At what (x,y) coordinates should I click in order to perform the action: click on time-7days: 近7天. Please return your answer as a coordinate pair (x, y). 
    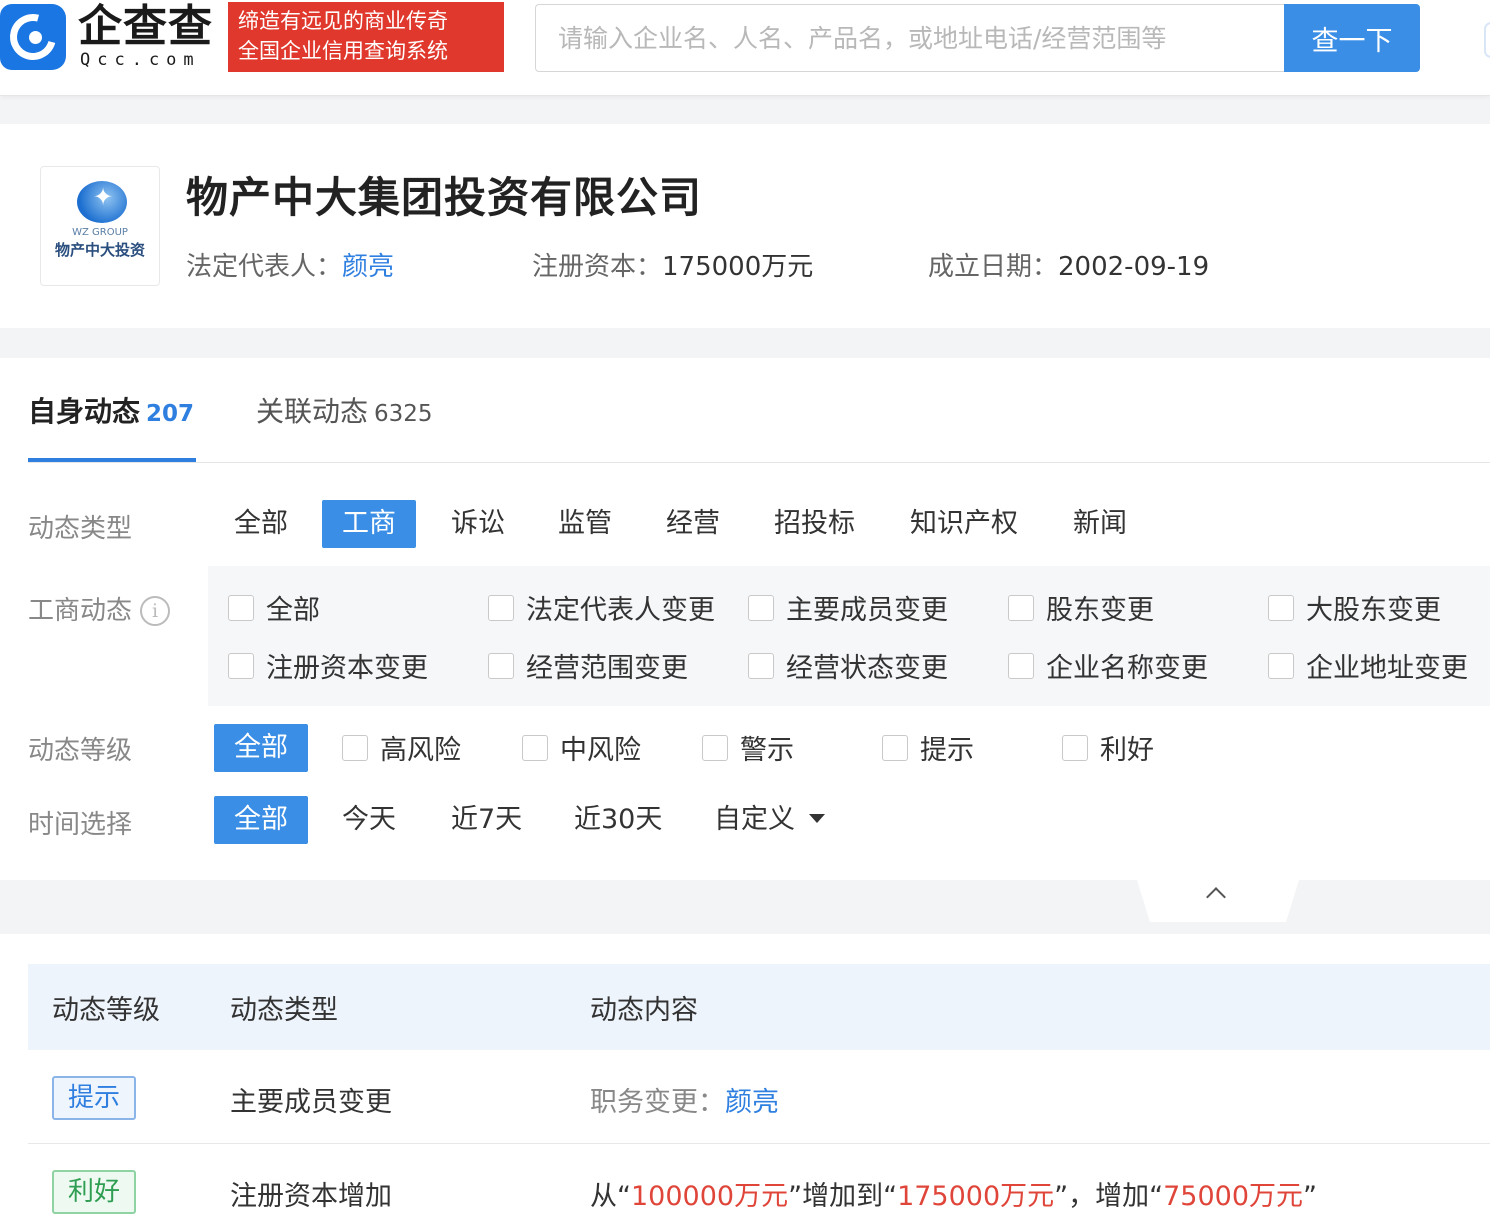
    Looking at the image, I should click on (486, 820).